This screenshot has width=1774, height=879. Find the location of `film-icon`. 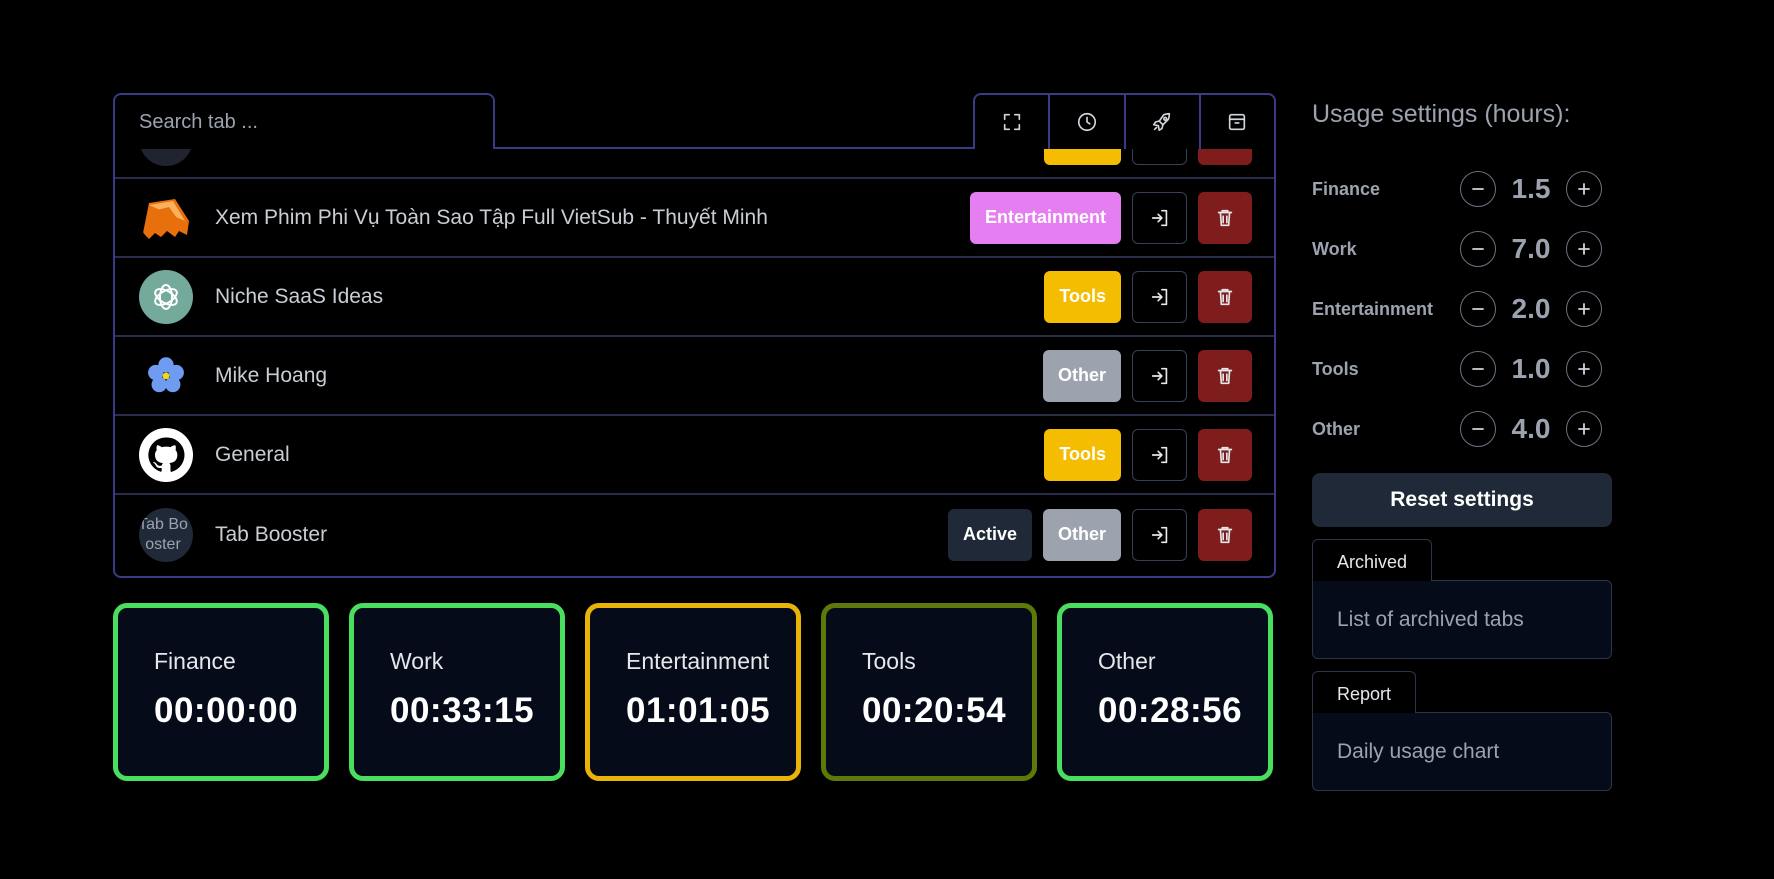

film-icon is located at coordinates (166, 218).